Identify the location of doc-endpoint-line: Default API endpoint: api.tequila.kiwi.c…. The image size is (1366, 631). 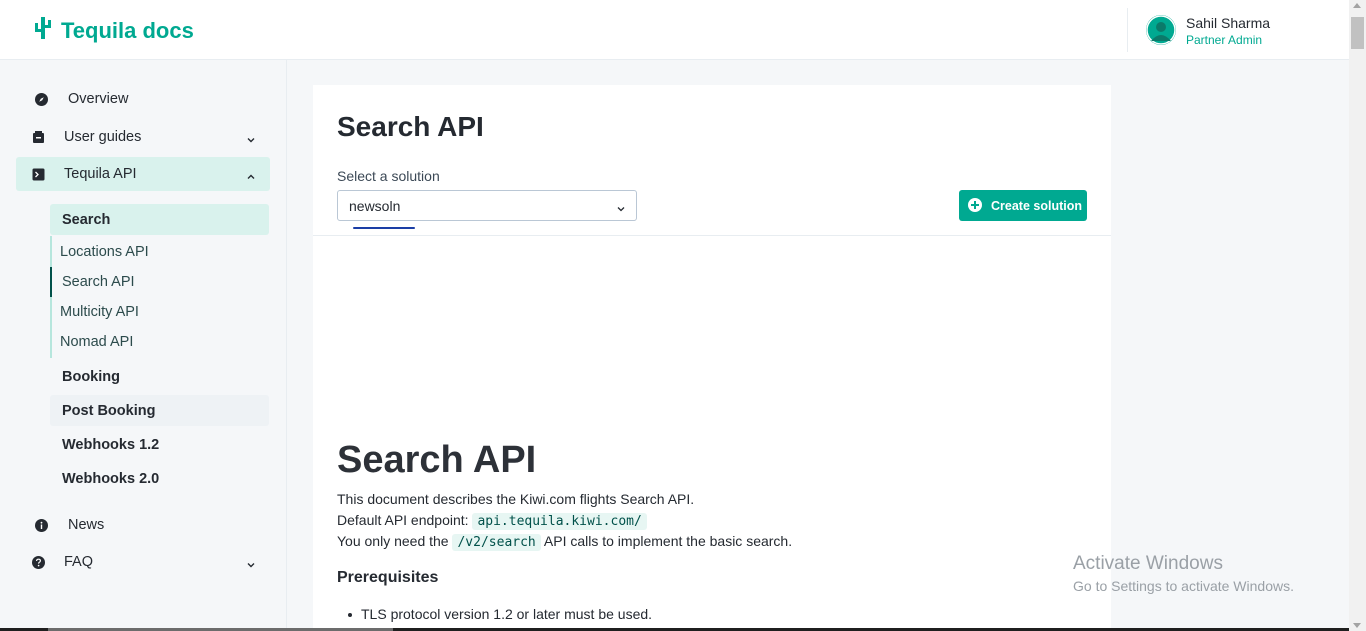
(492, 521).